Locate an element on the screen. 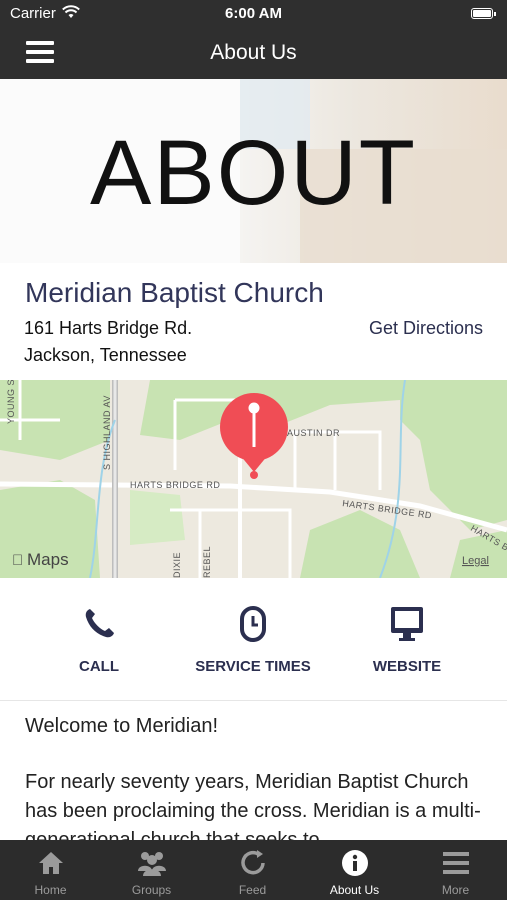 The height and width of the screenshot is (900, 507). service-times-button: SERVICE TIMES is located at coordinates (253, 639).